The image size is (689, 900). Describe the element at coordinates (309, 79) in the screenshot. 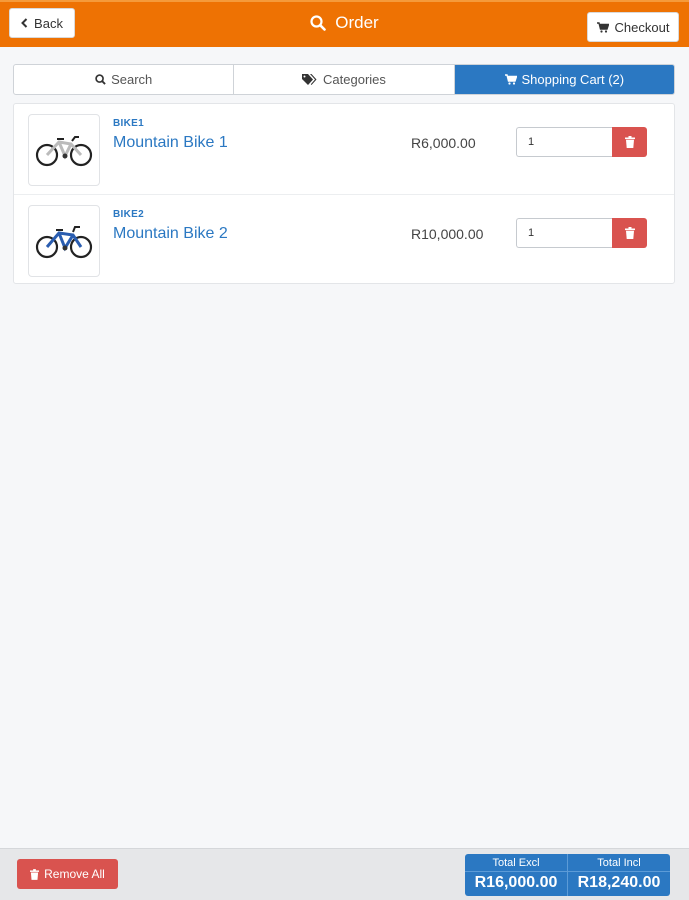

I see `tags-icon` at that location.